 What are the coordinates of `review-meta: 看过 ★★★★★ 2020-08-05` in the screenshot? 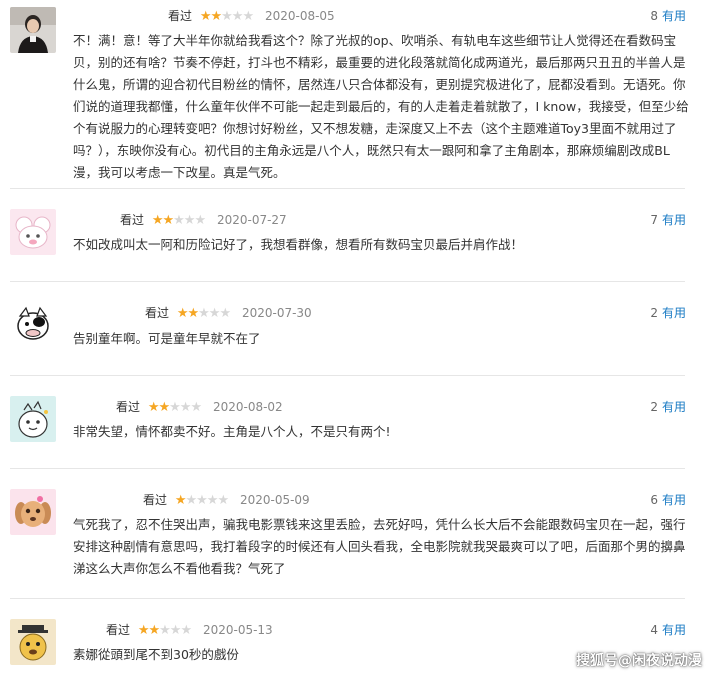 It's located at (251, 16).